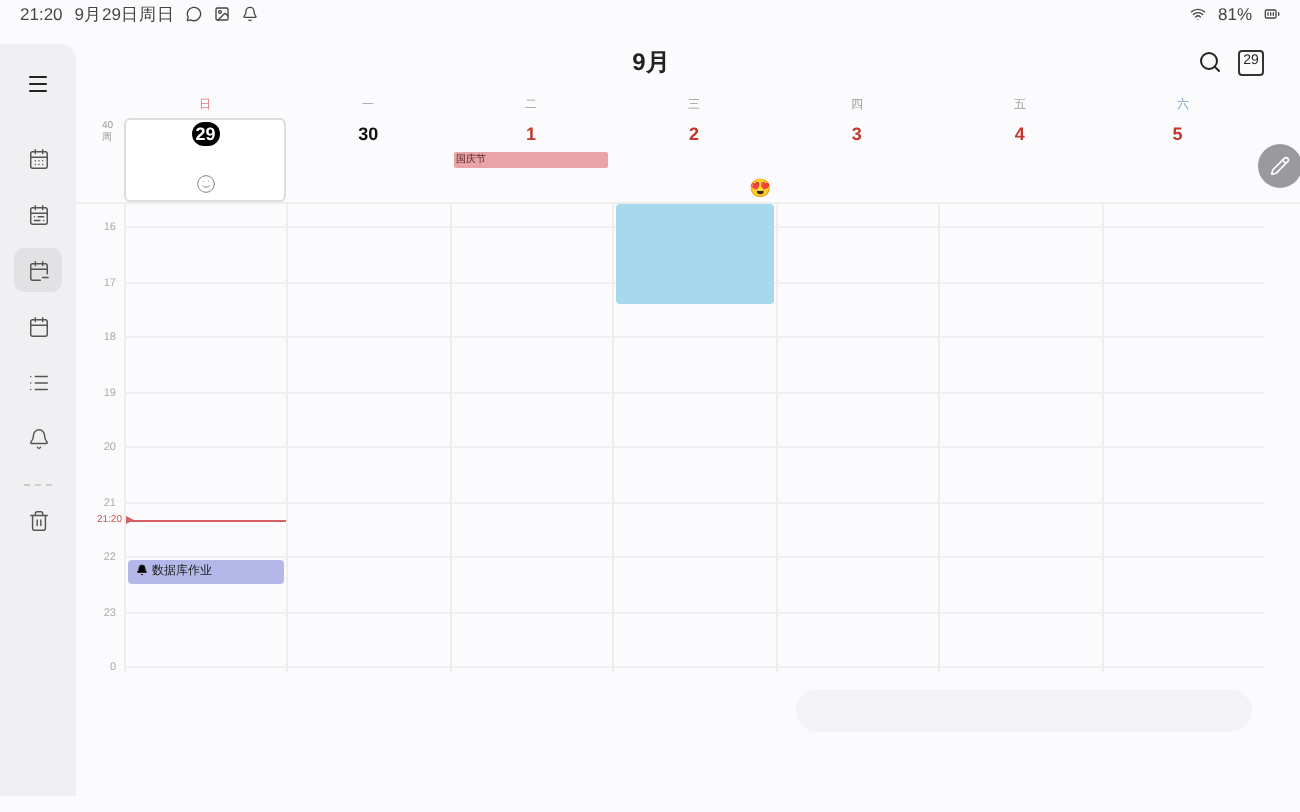 This screenshot has width=1300, height=812. I want to click on calendar-blank-icon, so click(38, 326).